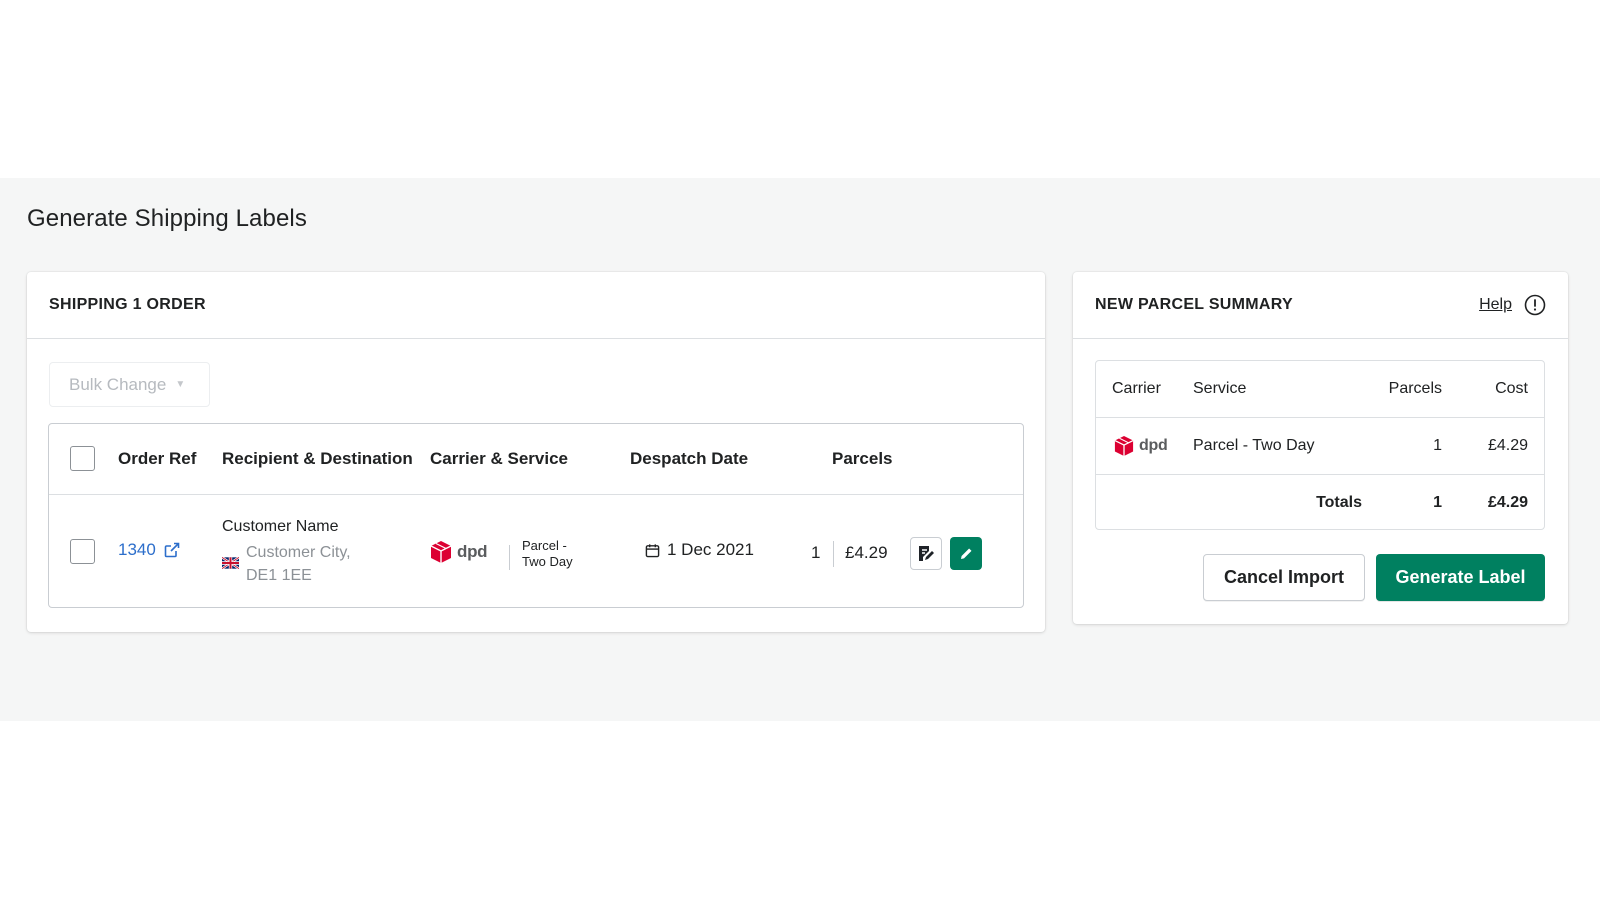 The height and width of the screenshot is (900, 1600). Describe the element at coordinates (280, 526) in the screenshot. I see `recipient-name: Customer Name` at that location.